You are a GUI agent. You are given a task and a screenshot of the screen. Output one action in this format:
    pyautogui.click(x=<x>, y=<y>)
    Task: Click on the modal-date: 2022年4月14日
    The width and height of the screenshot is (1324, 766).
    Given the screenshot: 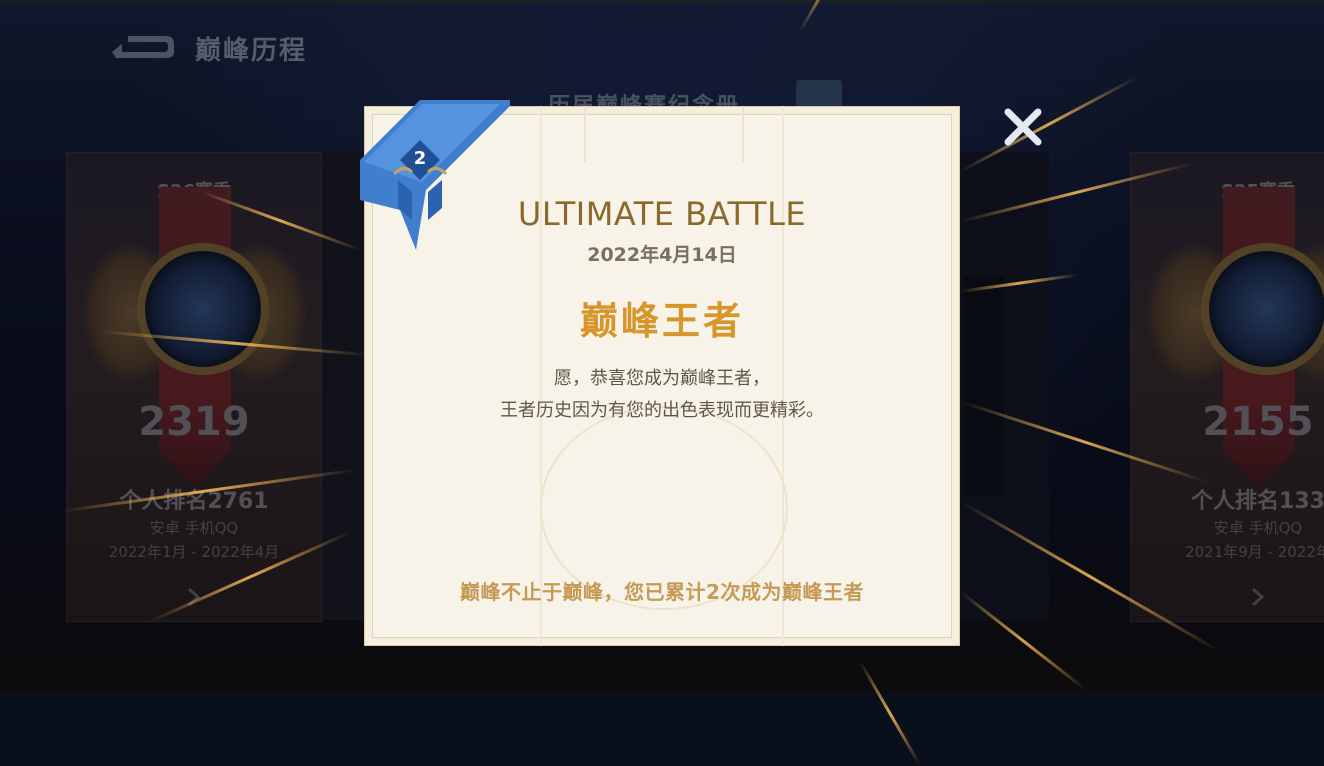 What is the action you would take?
    pyautogui.click(x=662, y=255)
    